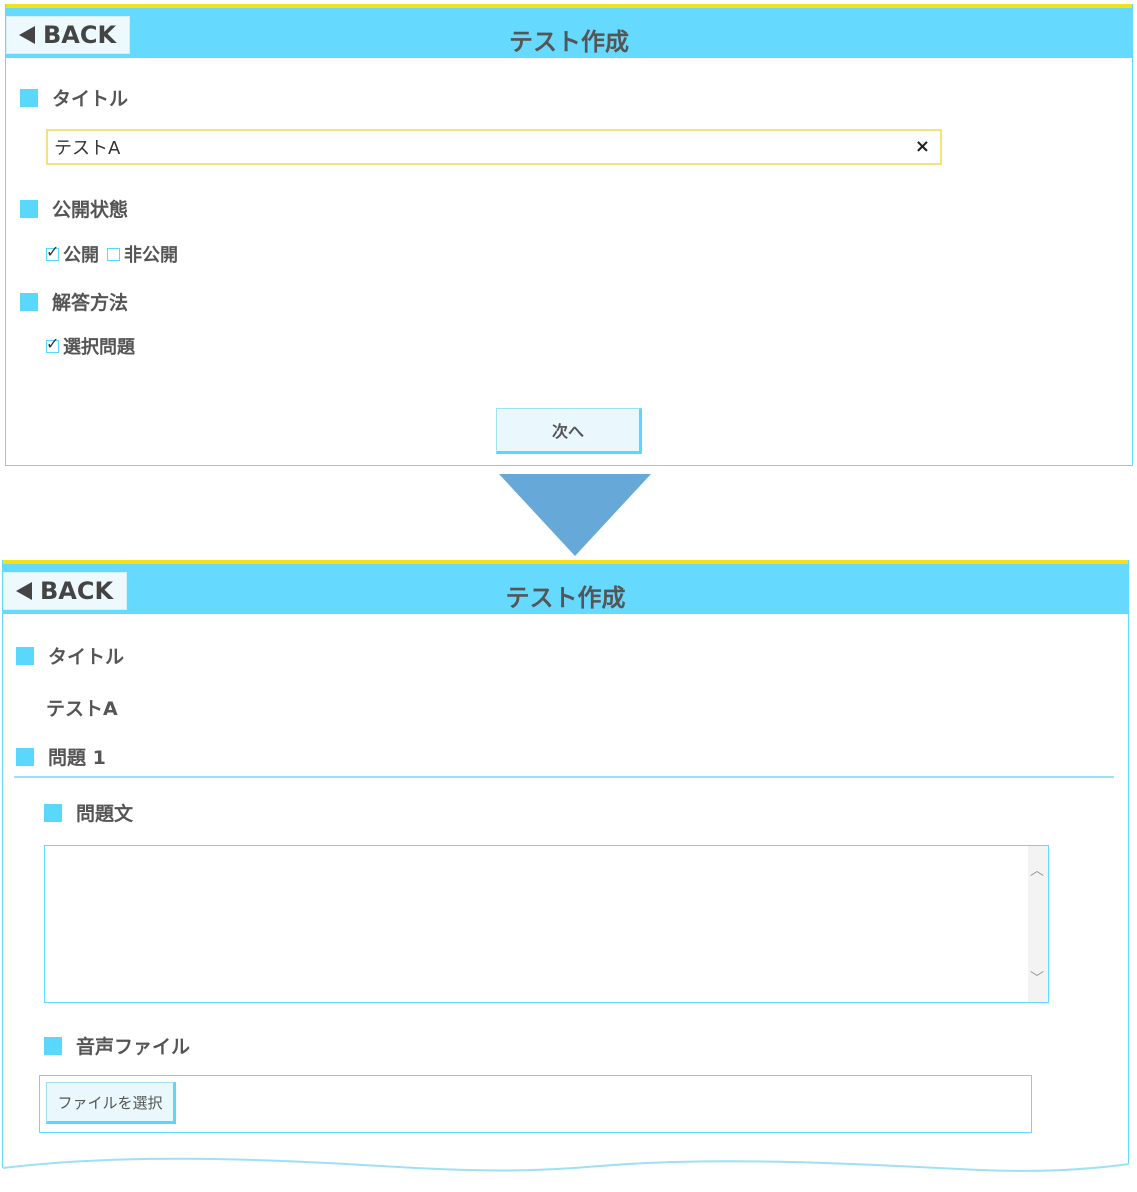 This screenshot has width=1137, height=1192. What do you see at coordinates (77, 758) in the screenshot?
I see `question-label: 問題 1` at bounding box center [77, 758].